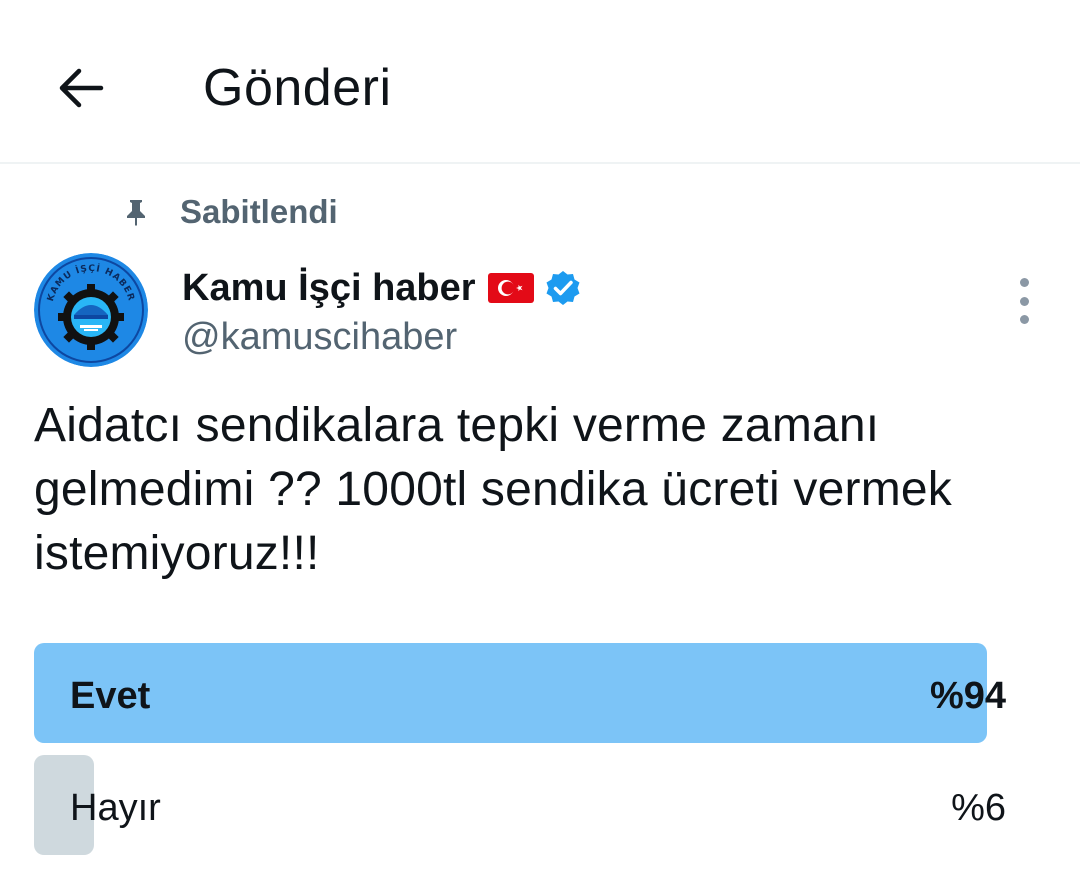  What do you see at coordinates (563, 288) in the screenshot?
I see `verified-badge-icon` at bounding box center [563, 288].